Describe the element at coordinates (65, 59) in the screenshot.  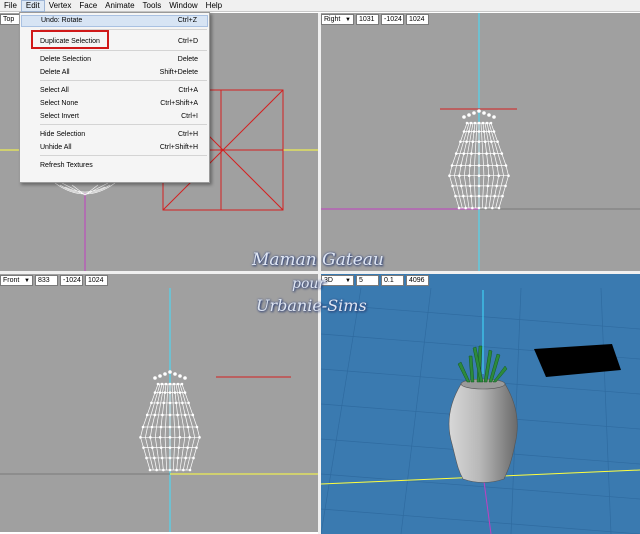
I see `menu-item-label: Delete Selection` at that location.